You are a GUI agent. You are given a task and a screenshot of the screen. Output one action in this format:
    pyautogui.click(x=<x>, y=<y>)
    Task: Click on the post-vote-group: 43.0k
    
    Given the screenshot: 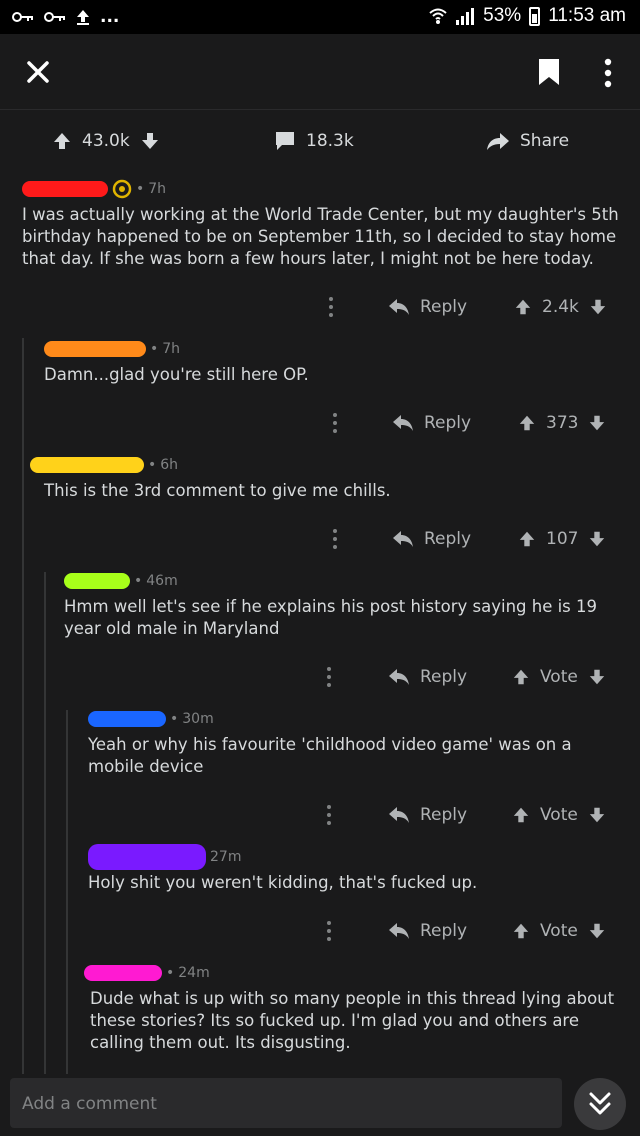 What is the action you would take?
    pyautogui.click(x=106, y=141)
    